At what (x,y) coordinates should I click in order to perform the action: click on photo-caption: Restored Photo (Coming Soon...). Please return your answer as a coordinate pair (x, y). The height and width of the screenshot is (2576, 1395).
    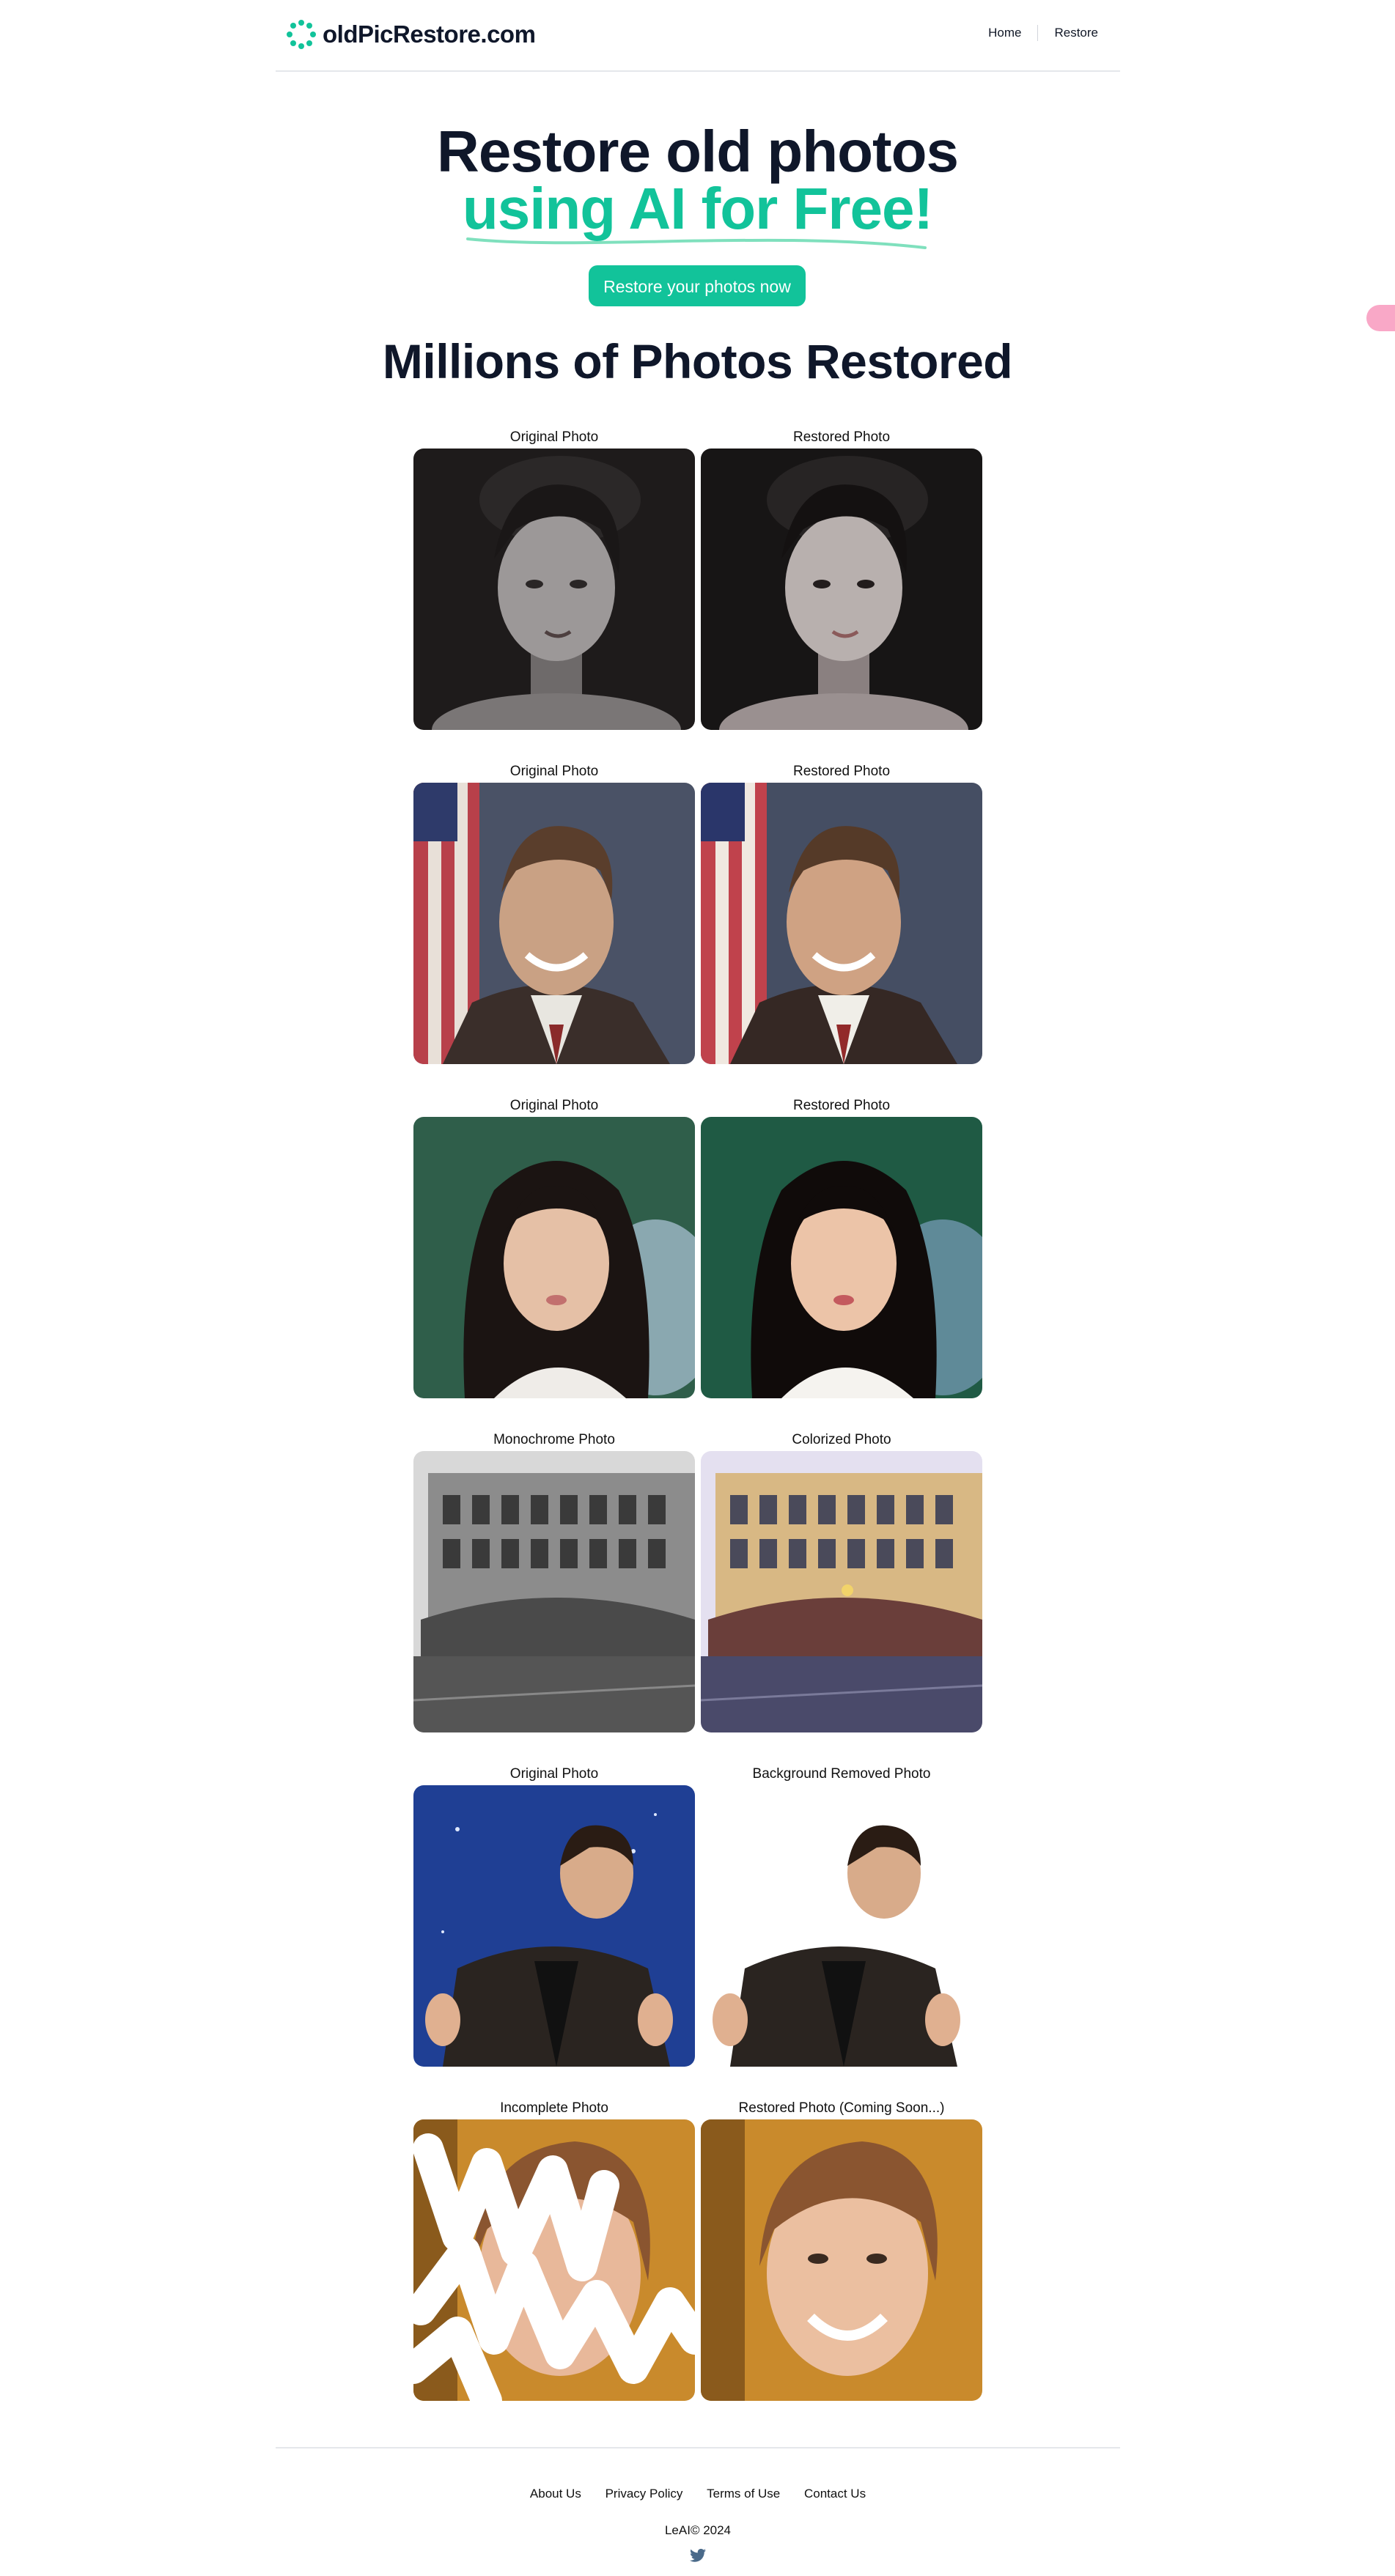
    Looking at the image, I should click on (841, 2108).